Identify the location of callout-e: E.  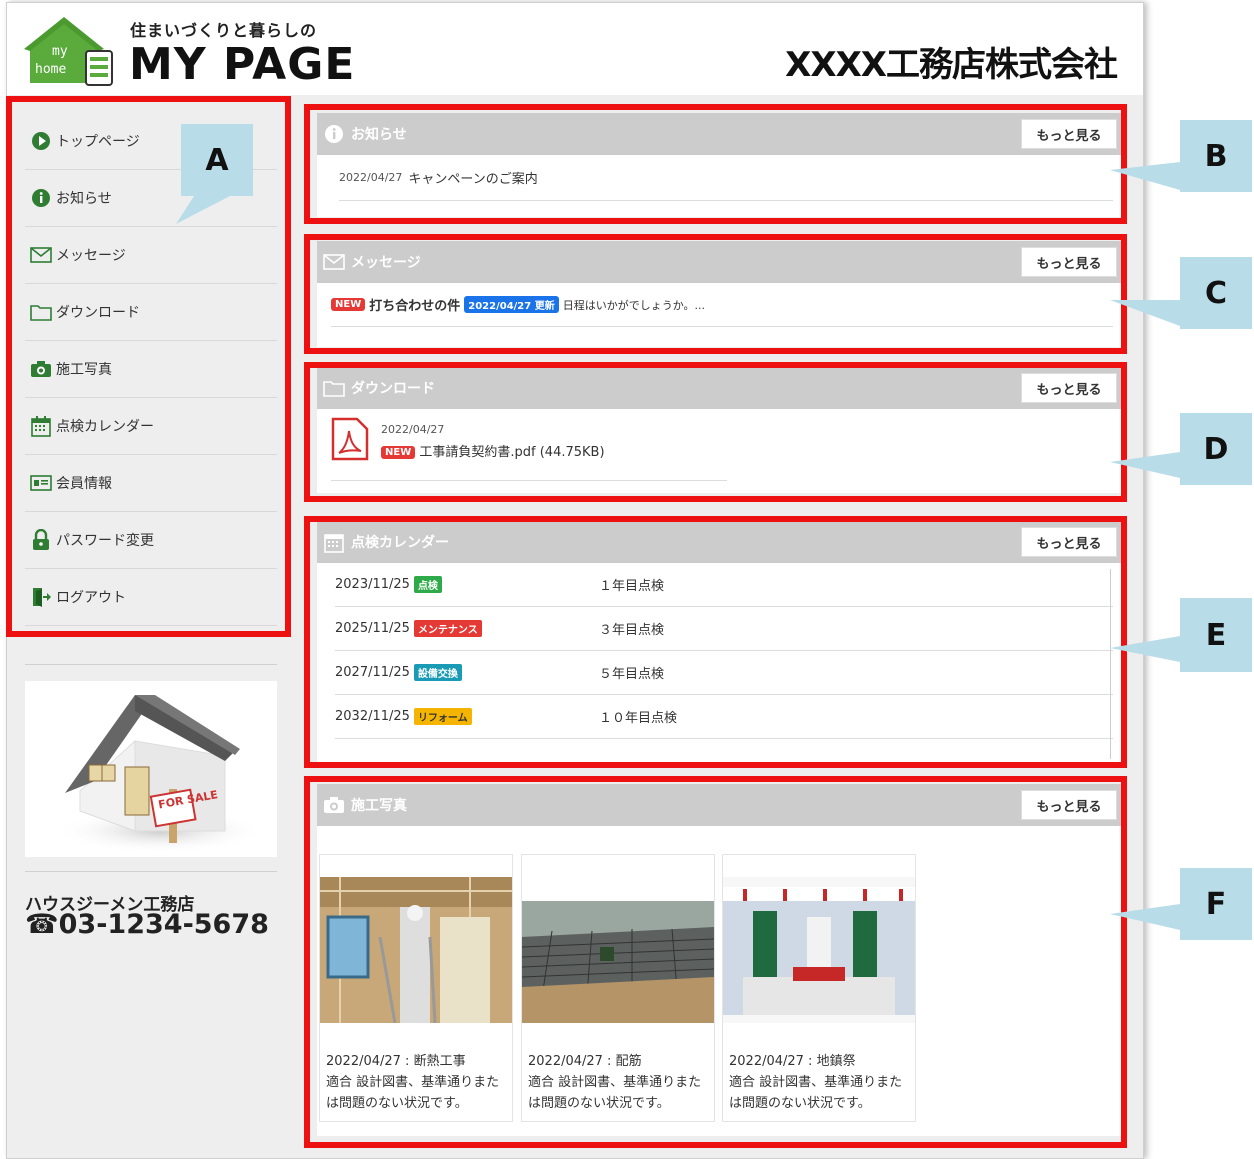
(1216, 635).